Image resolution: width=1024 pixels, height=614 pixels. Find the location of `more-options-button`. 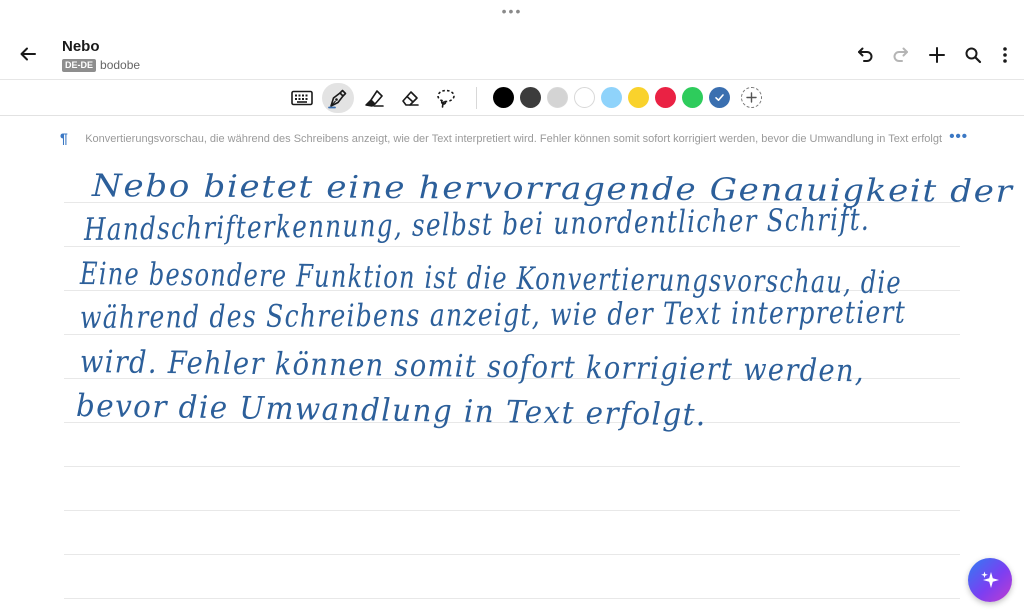

more-options-button is located at coordinates (1005, 55).